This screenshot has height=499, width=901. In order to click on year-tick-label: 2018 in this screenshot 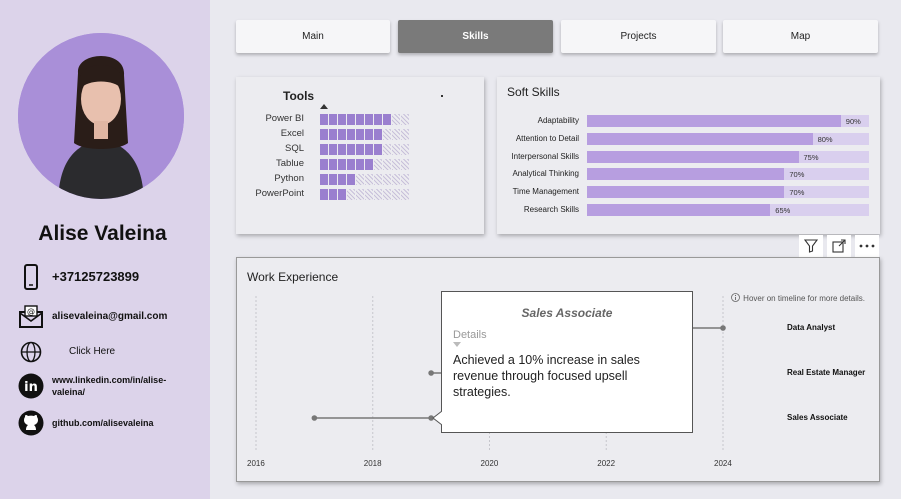, I will do `click(372, 463)`.